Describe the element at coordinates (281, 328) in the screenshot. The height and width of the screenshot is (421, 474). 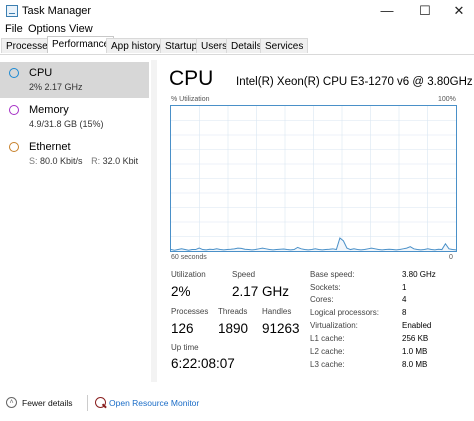
I see `handles-value: 91263` at that location.